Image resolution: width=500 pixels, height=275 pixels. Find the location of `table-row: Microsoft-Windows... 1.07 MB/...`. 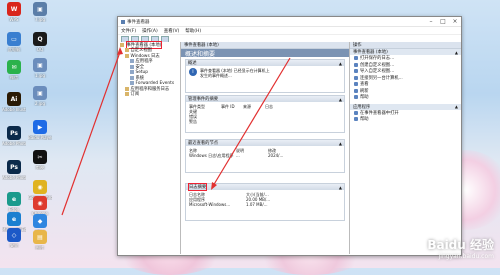

table-row: Microsoft-Windows... 1.07 MB/... is located at coordinates (265, 204).